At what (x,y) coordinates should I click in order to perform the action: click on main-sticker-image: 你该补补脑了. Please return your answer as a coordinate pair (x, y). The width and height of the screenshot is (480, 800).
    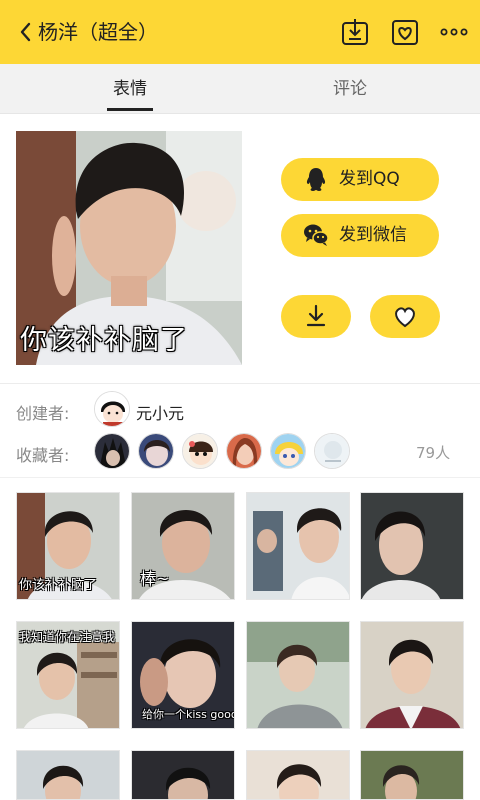
    Looking at the image, I should click on (129, 248).